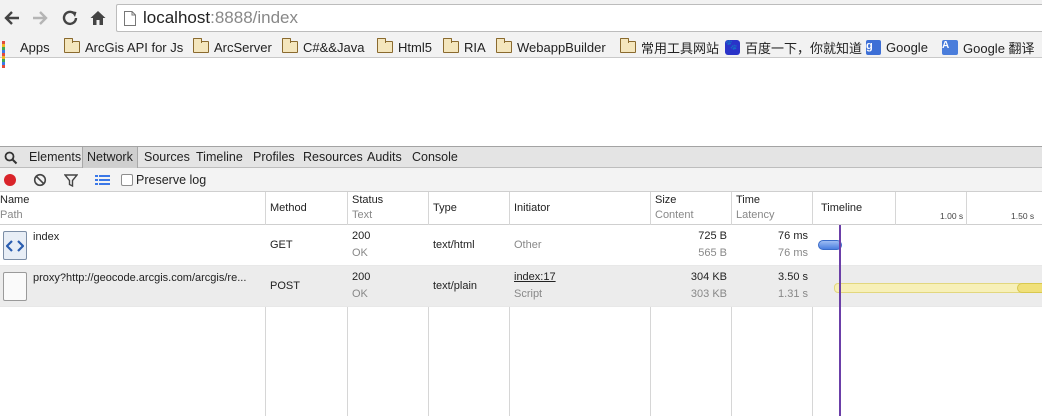  I want to click on timeline-tick-1: 1.00 s, so click(952, 216).